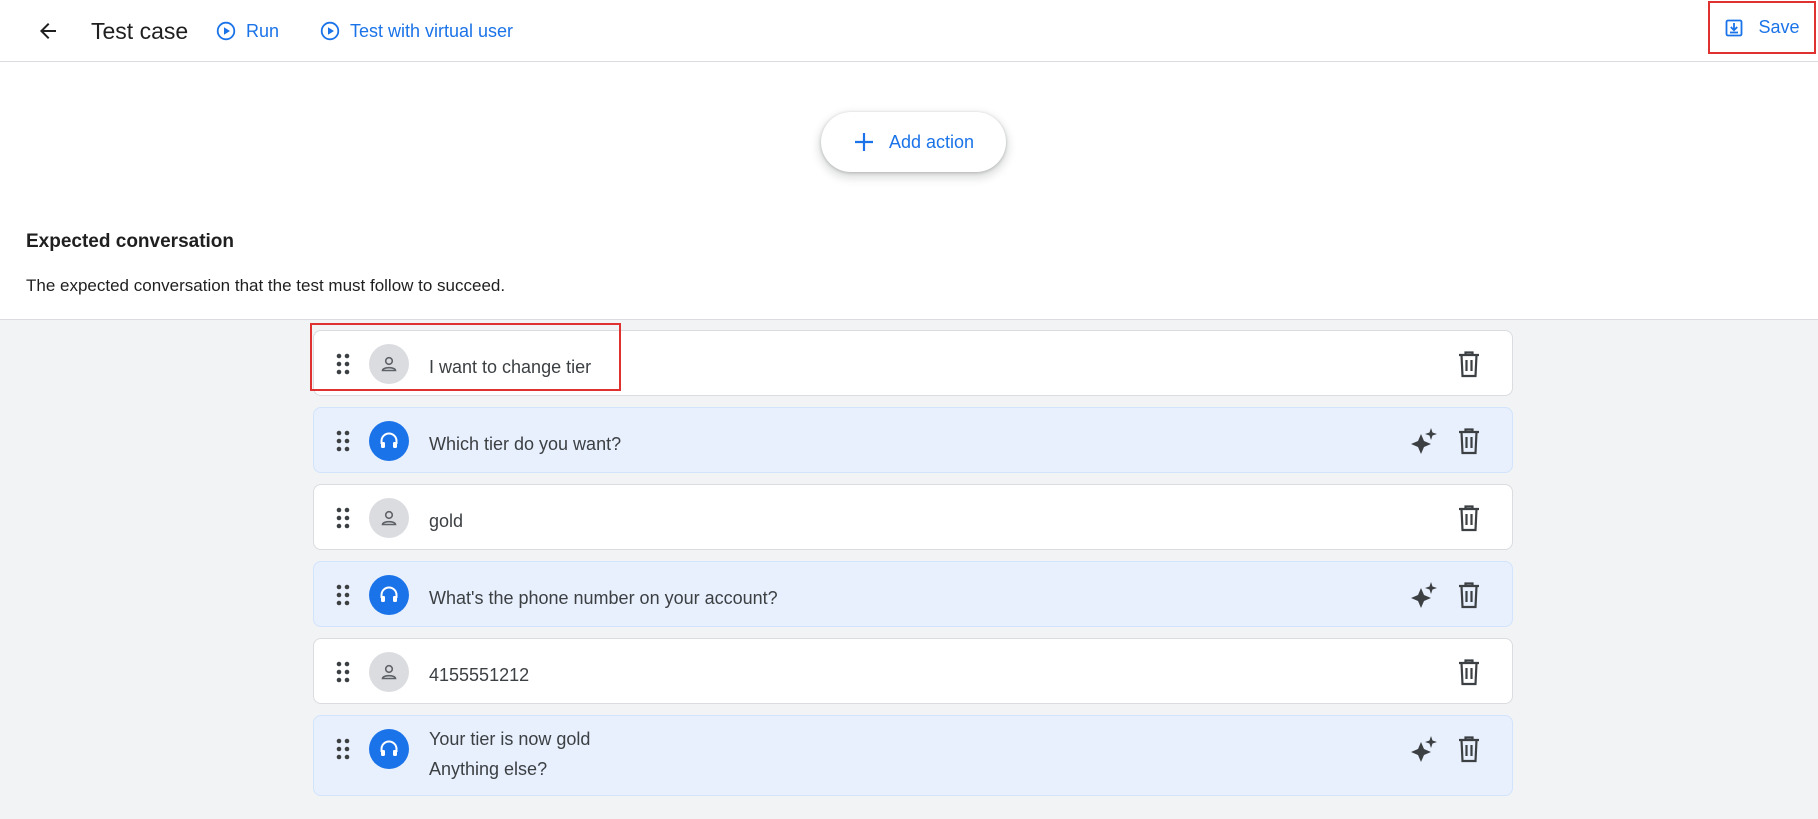  What do you see at coordinates (446, 521) in the screenshot?
I see `turn-text: gold` at bounding box center [446, 521].